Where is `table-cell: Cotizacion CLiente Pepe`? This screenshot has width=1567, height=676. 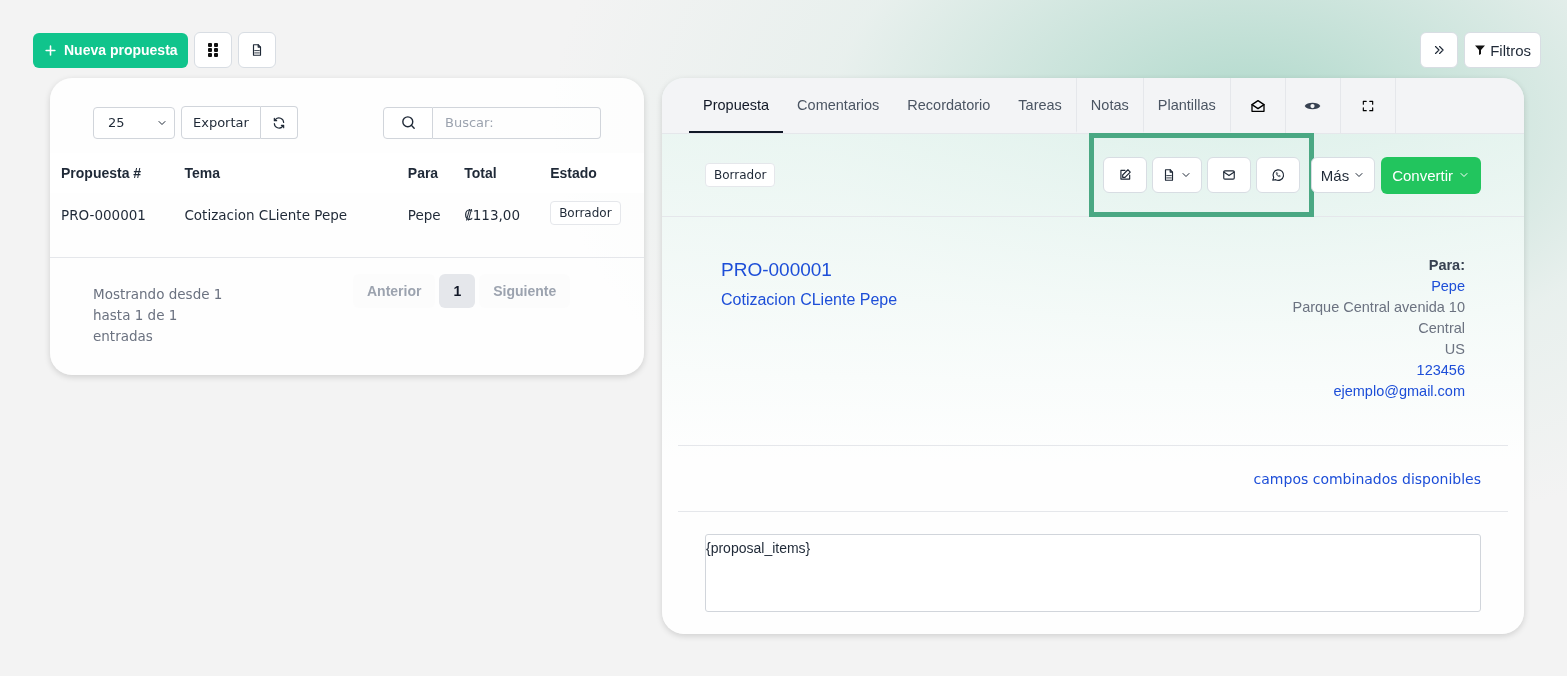
table-cell: Cotizacion CLiente Pepe is located at coordinates (285, 225).